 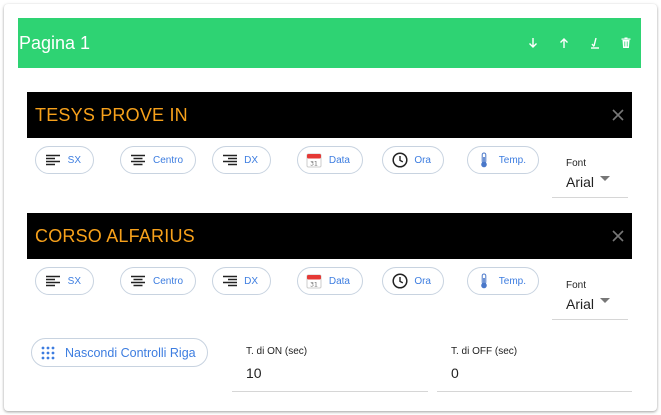 I want to click on sort-icon, so click(x=594, y=43).